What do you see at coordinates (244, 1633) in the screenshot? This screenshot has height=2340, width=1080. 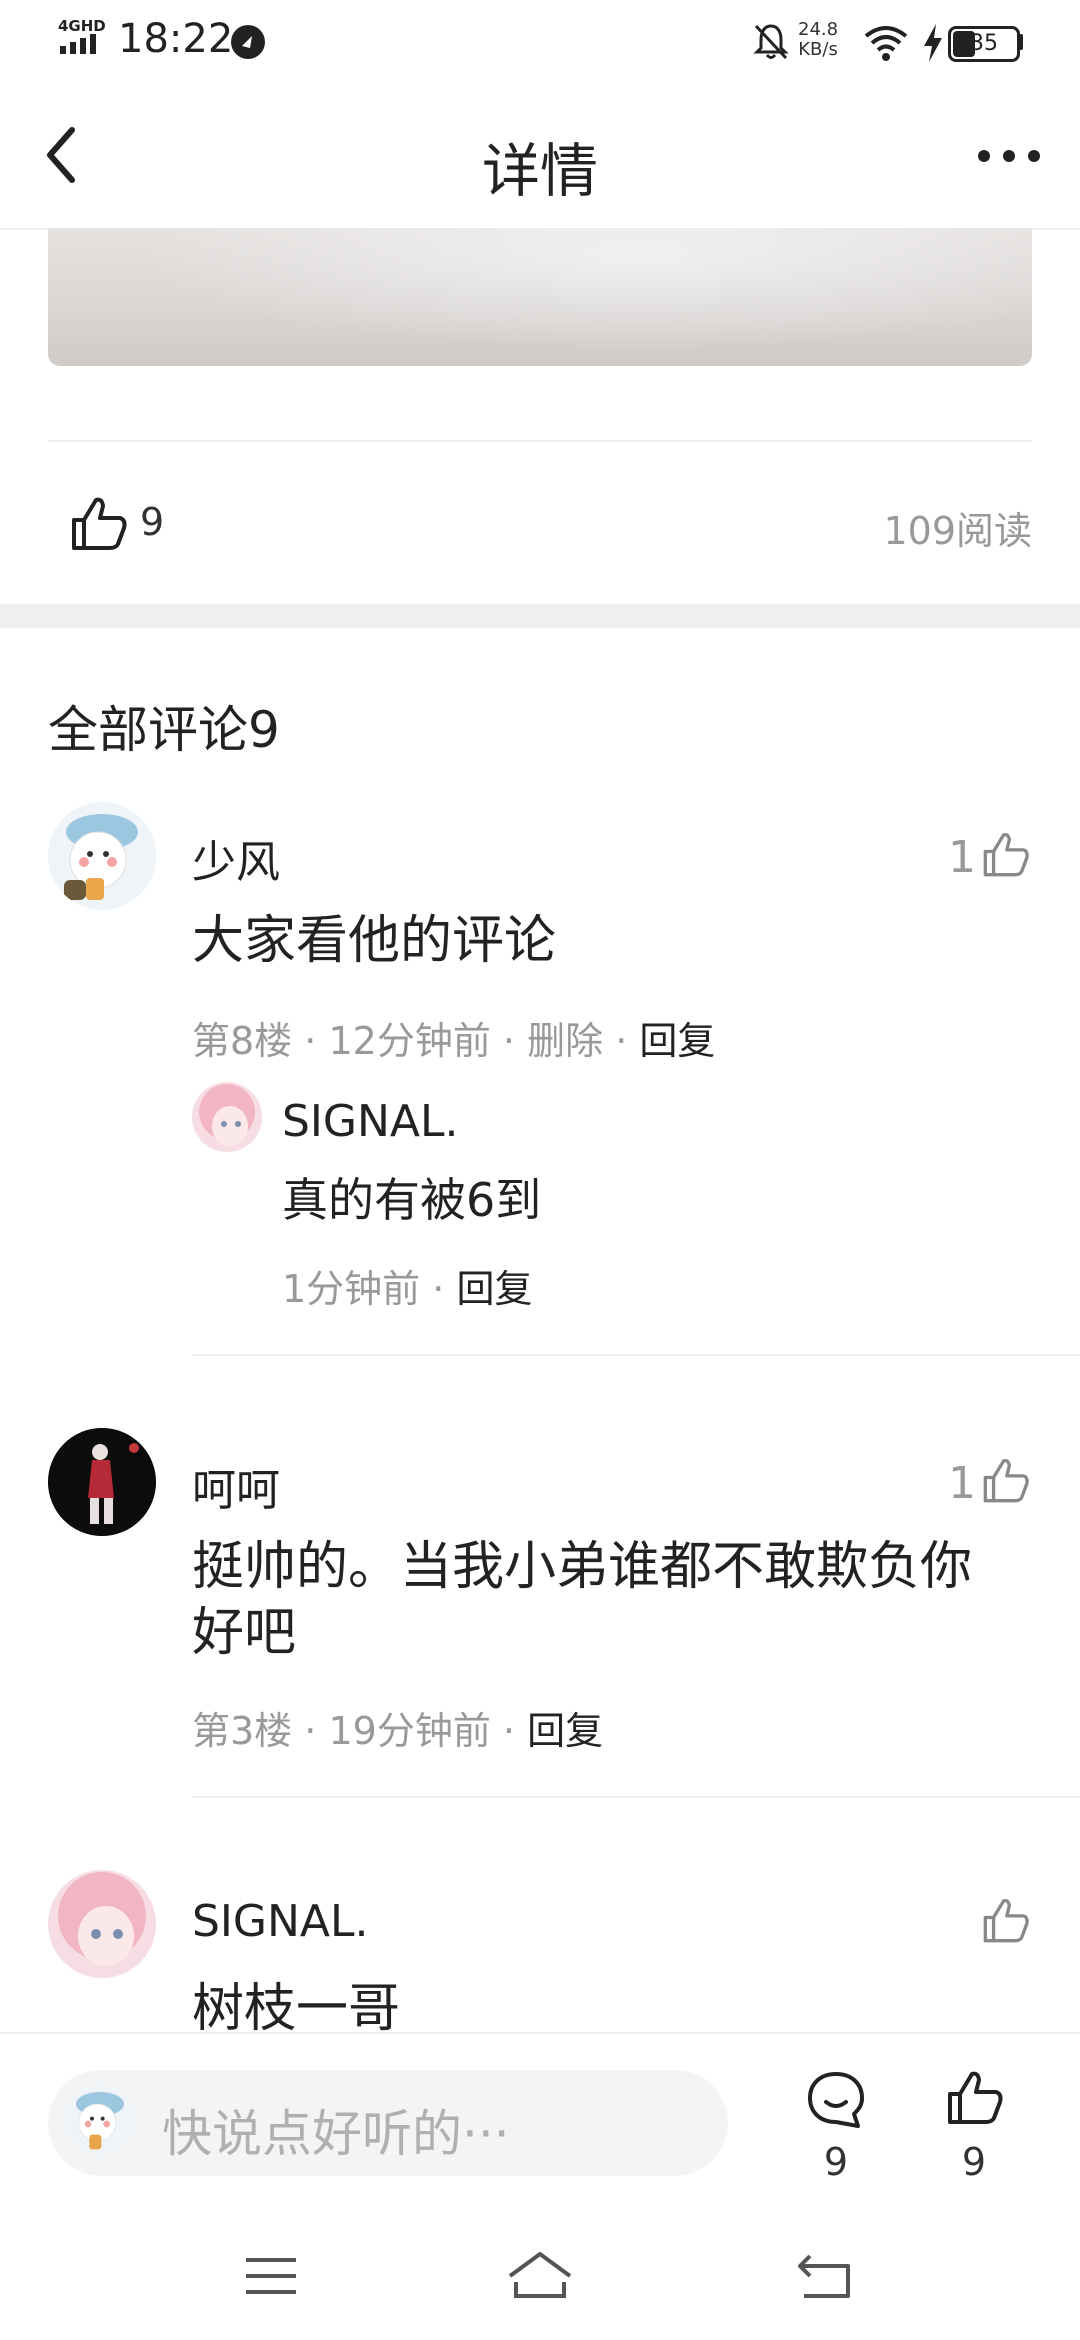 I see `comment-text-line2: 好吧` at bounding box center [244, 1633].